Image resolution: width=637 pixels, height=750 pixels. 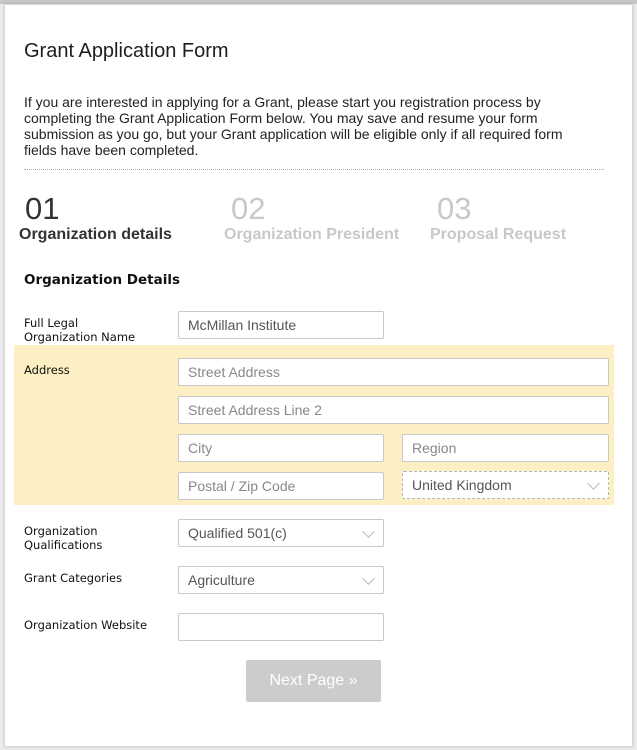 What do you see at coordinates (314, 169) in the screenshot?
I see `divider` at bounding box center [314, 169].